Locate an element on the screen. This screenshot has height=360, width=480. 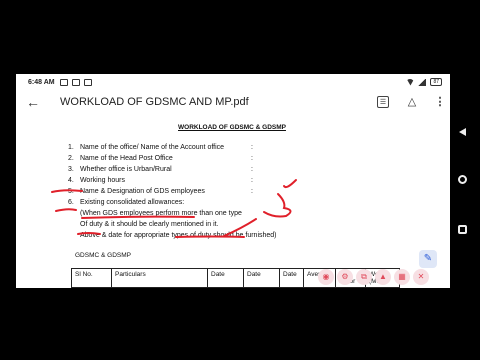
nav-home-icon is located at coordinates (462, 179).